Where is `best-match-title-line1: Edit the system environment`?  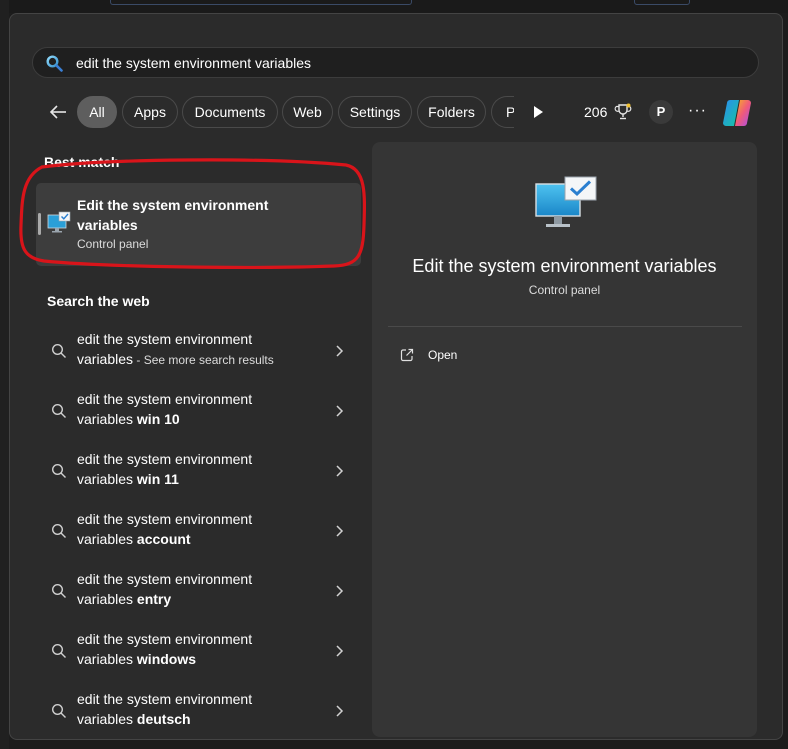
best-match-title-line1: Edit the system environment is located at coordinates (173, 205).